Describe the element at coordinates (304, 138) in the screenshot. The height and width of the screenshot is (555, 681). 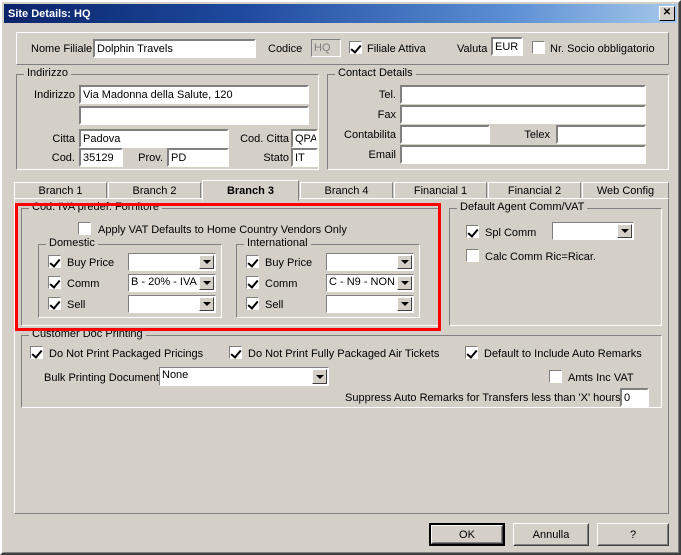
I see `cod-citta-input: QPA` at that location.